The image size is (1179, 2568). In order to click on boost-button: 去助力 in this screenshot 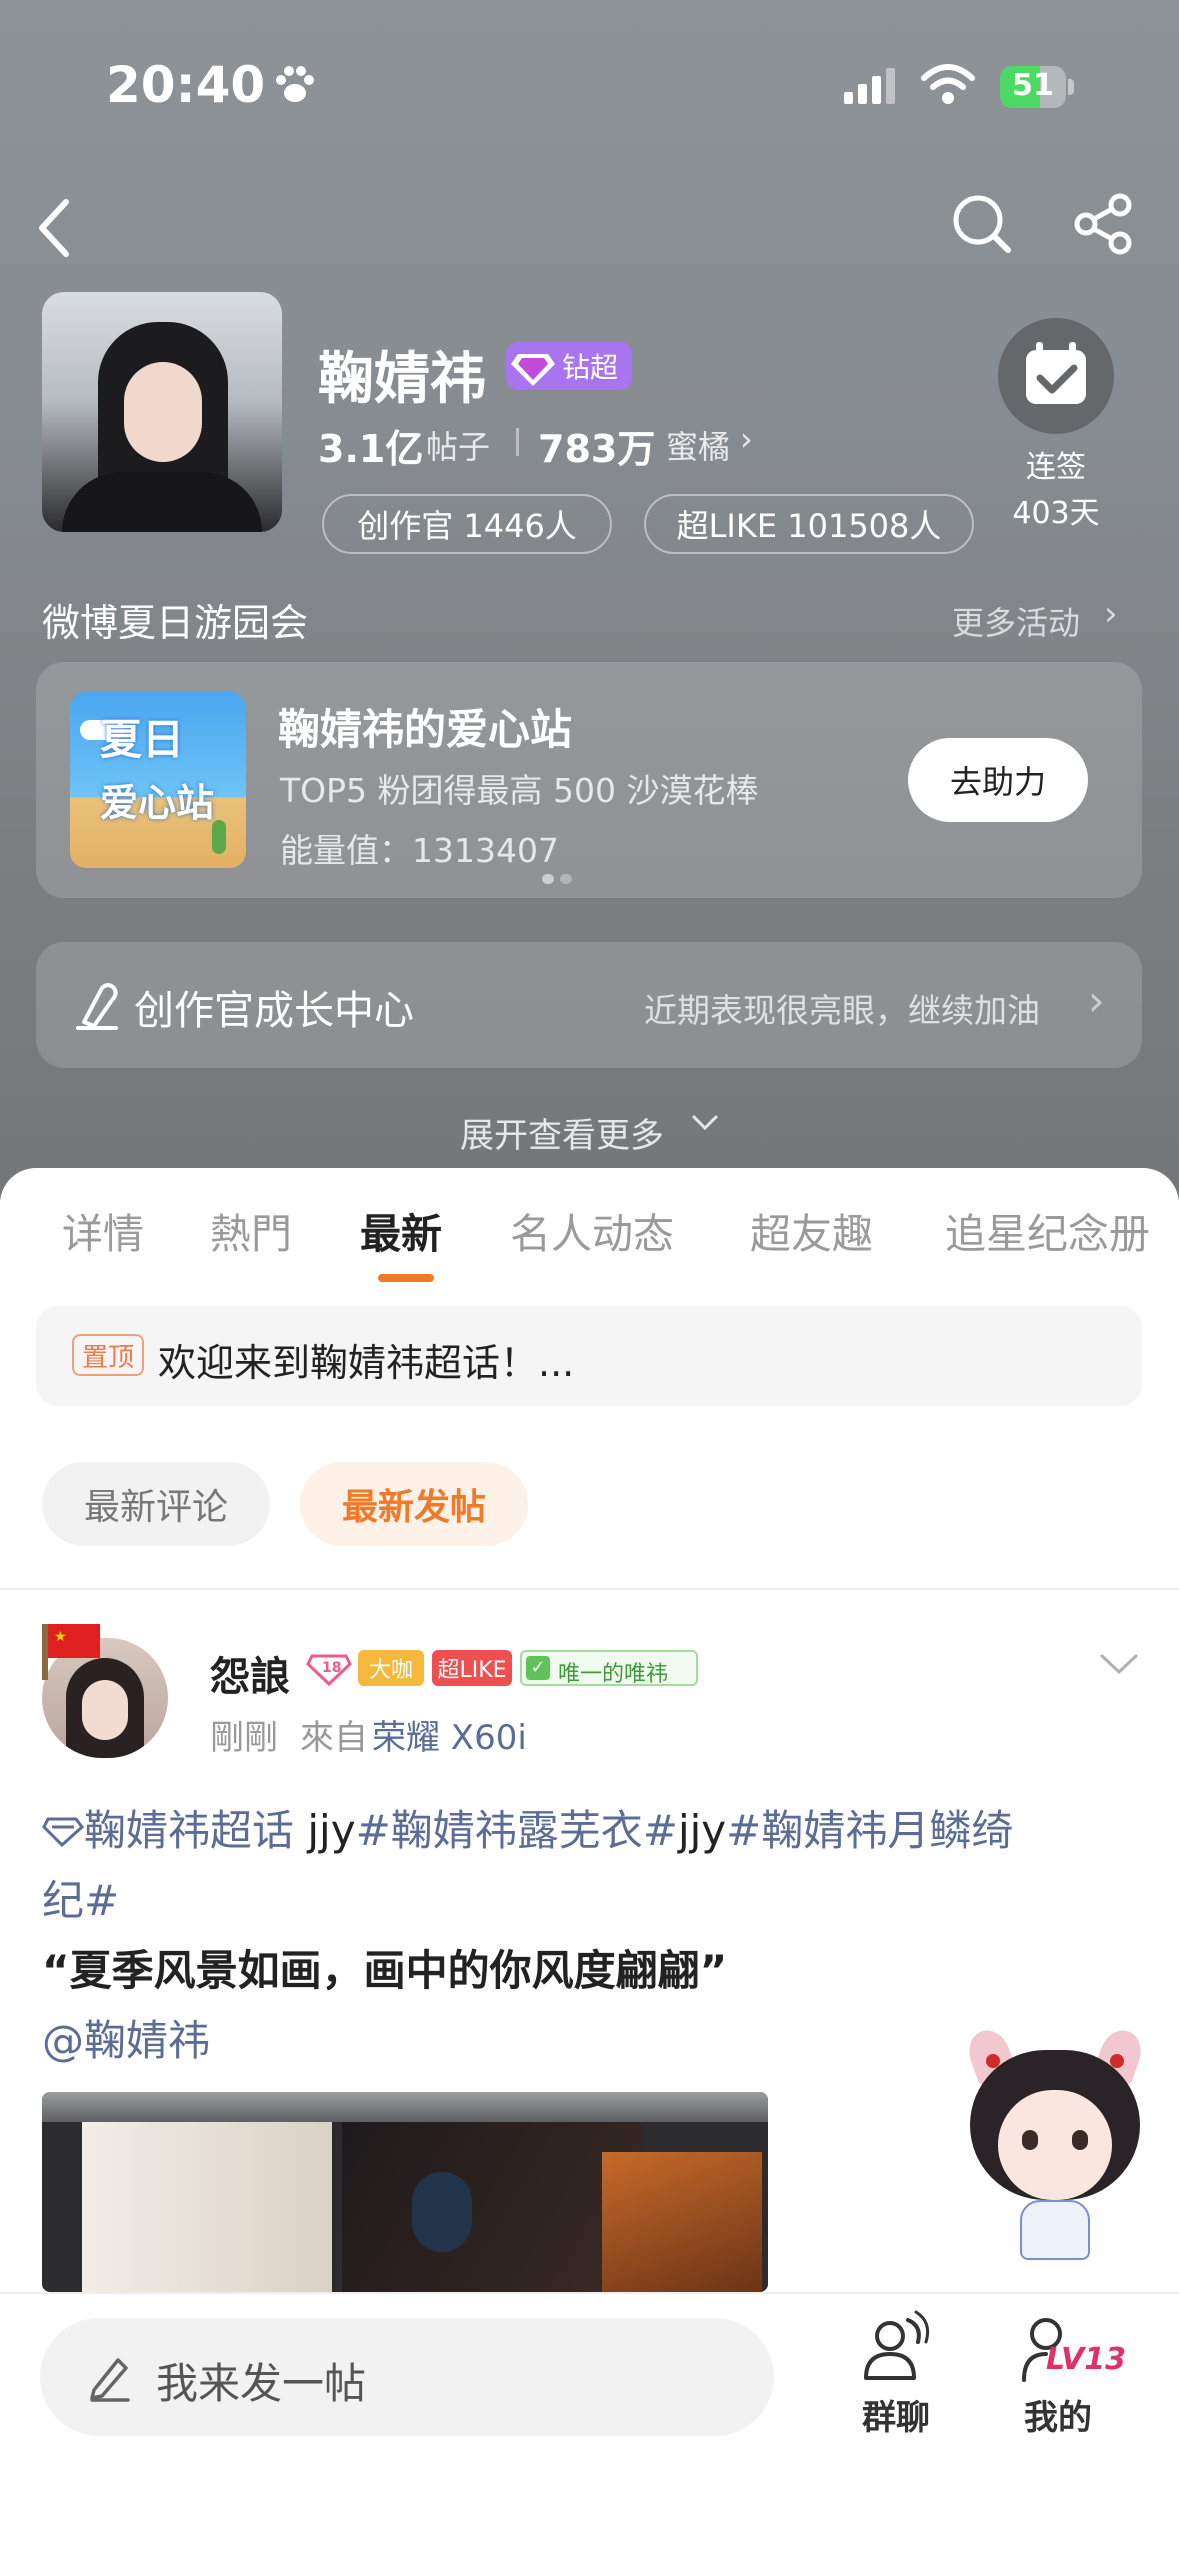, I will do `click(998, 780)`.